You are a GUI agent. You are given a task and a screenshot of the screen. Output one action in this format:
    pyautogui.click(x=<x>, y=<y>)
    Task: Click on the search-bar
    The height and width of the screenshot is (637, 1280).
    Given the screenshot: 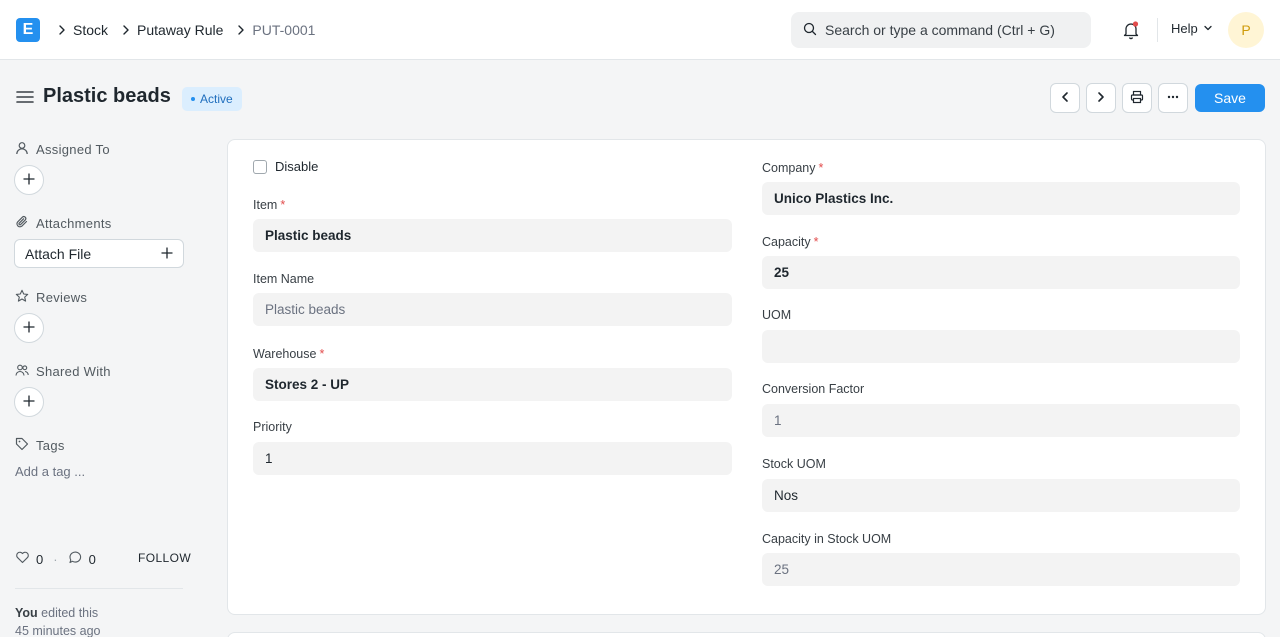 What is the action you would take?
    pyautogui.click(x=941, y=30)
    